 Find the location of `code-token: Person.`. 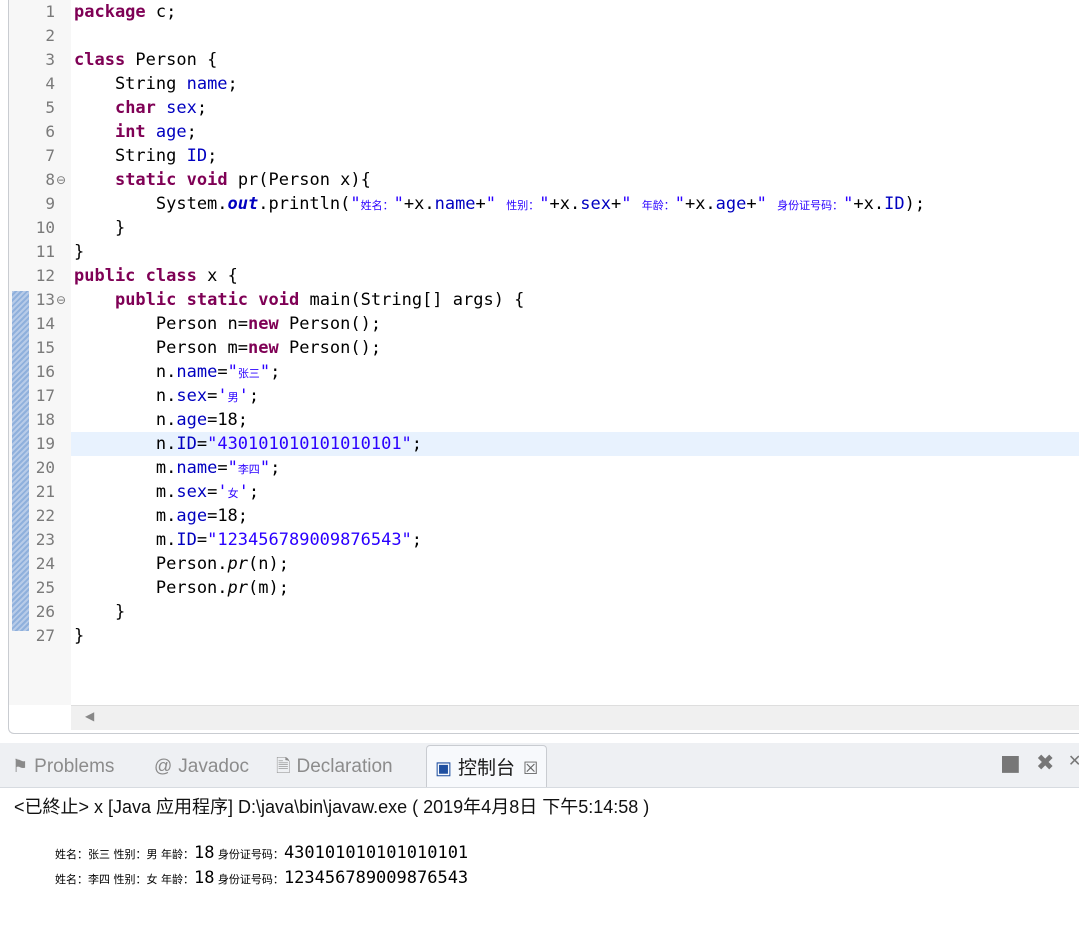

code-token: Person. is located at coordinates (151, 588).